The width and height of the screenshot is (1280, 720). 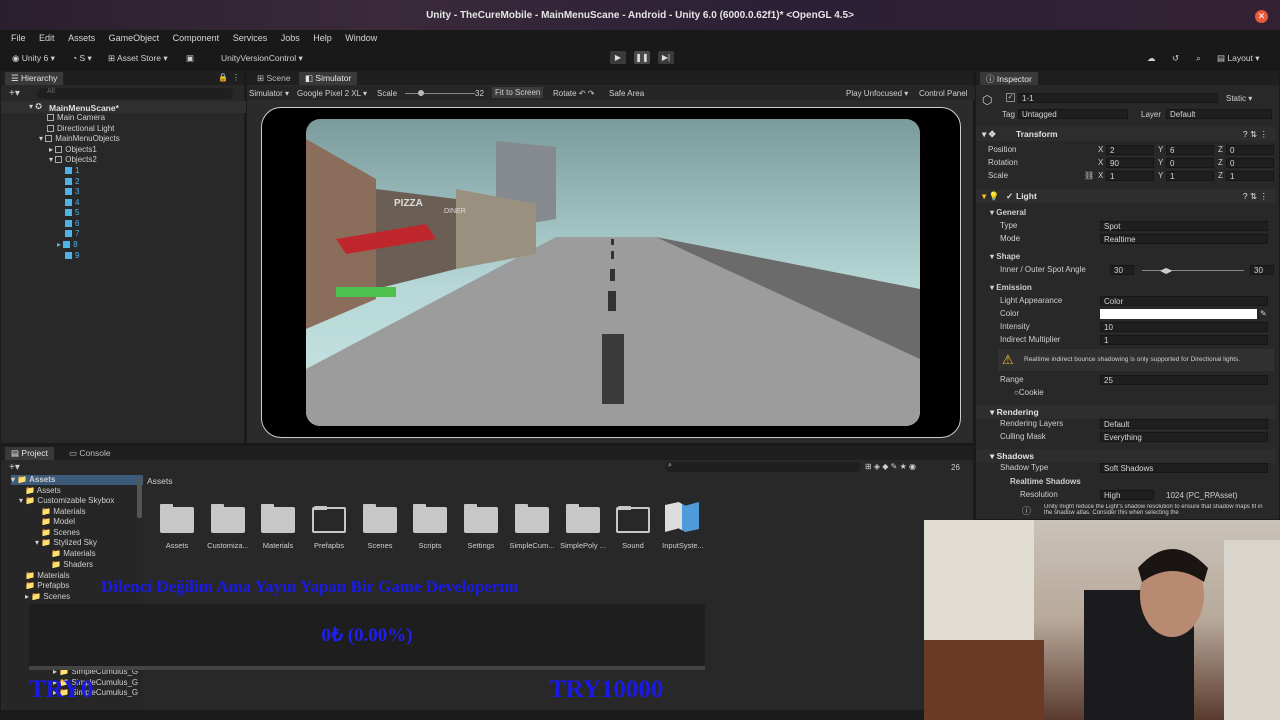 What do you see at coordinates (332, 93) in the screenshot?
I see `device-dropdown: Google Pixel 2 XL ▾` at bounding box center [332, 93].